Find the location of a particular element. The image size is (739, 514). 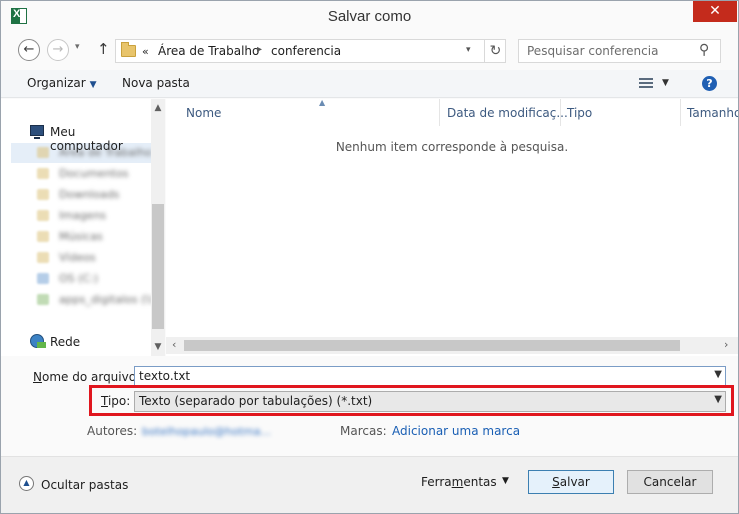

forward-button: → is located at coordinates (58, 50).